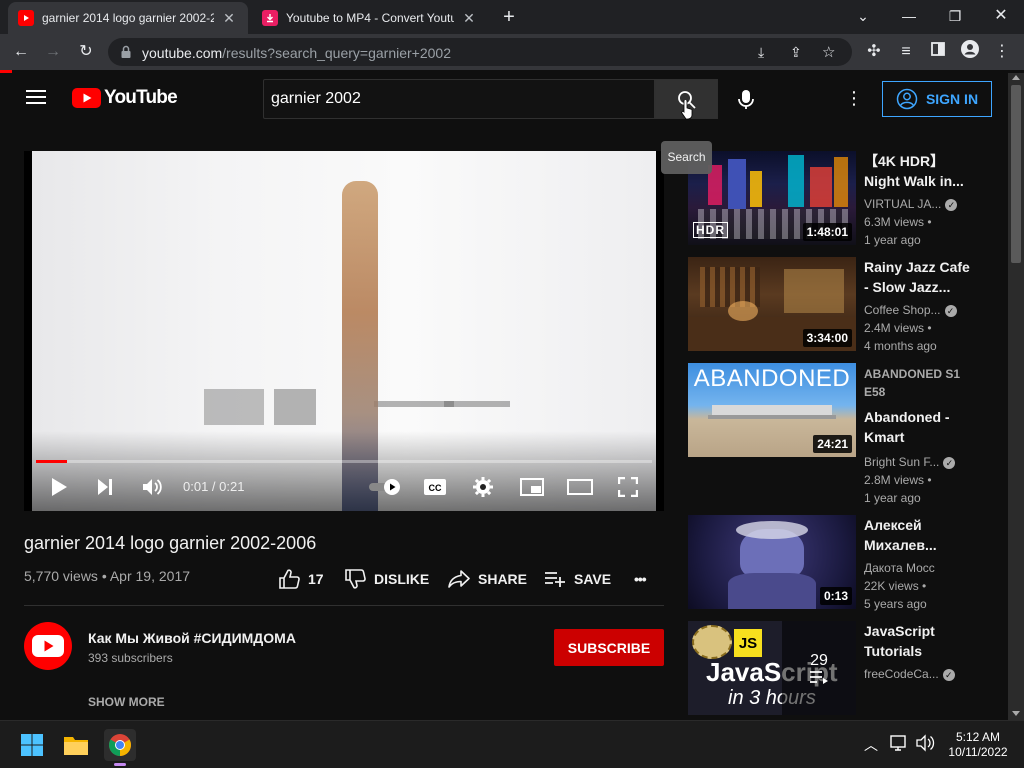 The image size is (1024, 768). Describe the element at coordinates (828, 52) in the screenshot. I see `bookmark-star-icon: ☆` at that location.